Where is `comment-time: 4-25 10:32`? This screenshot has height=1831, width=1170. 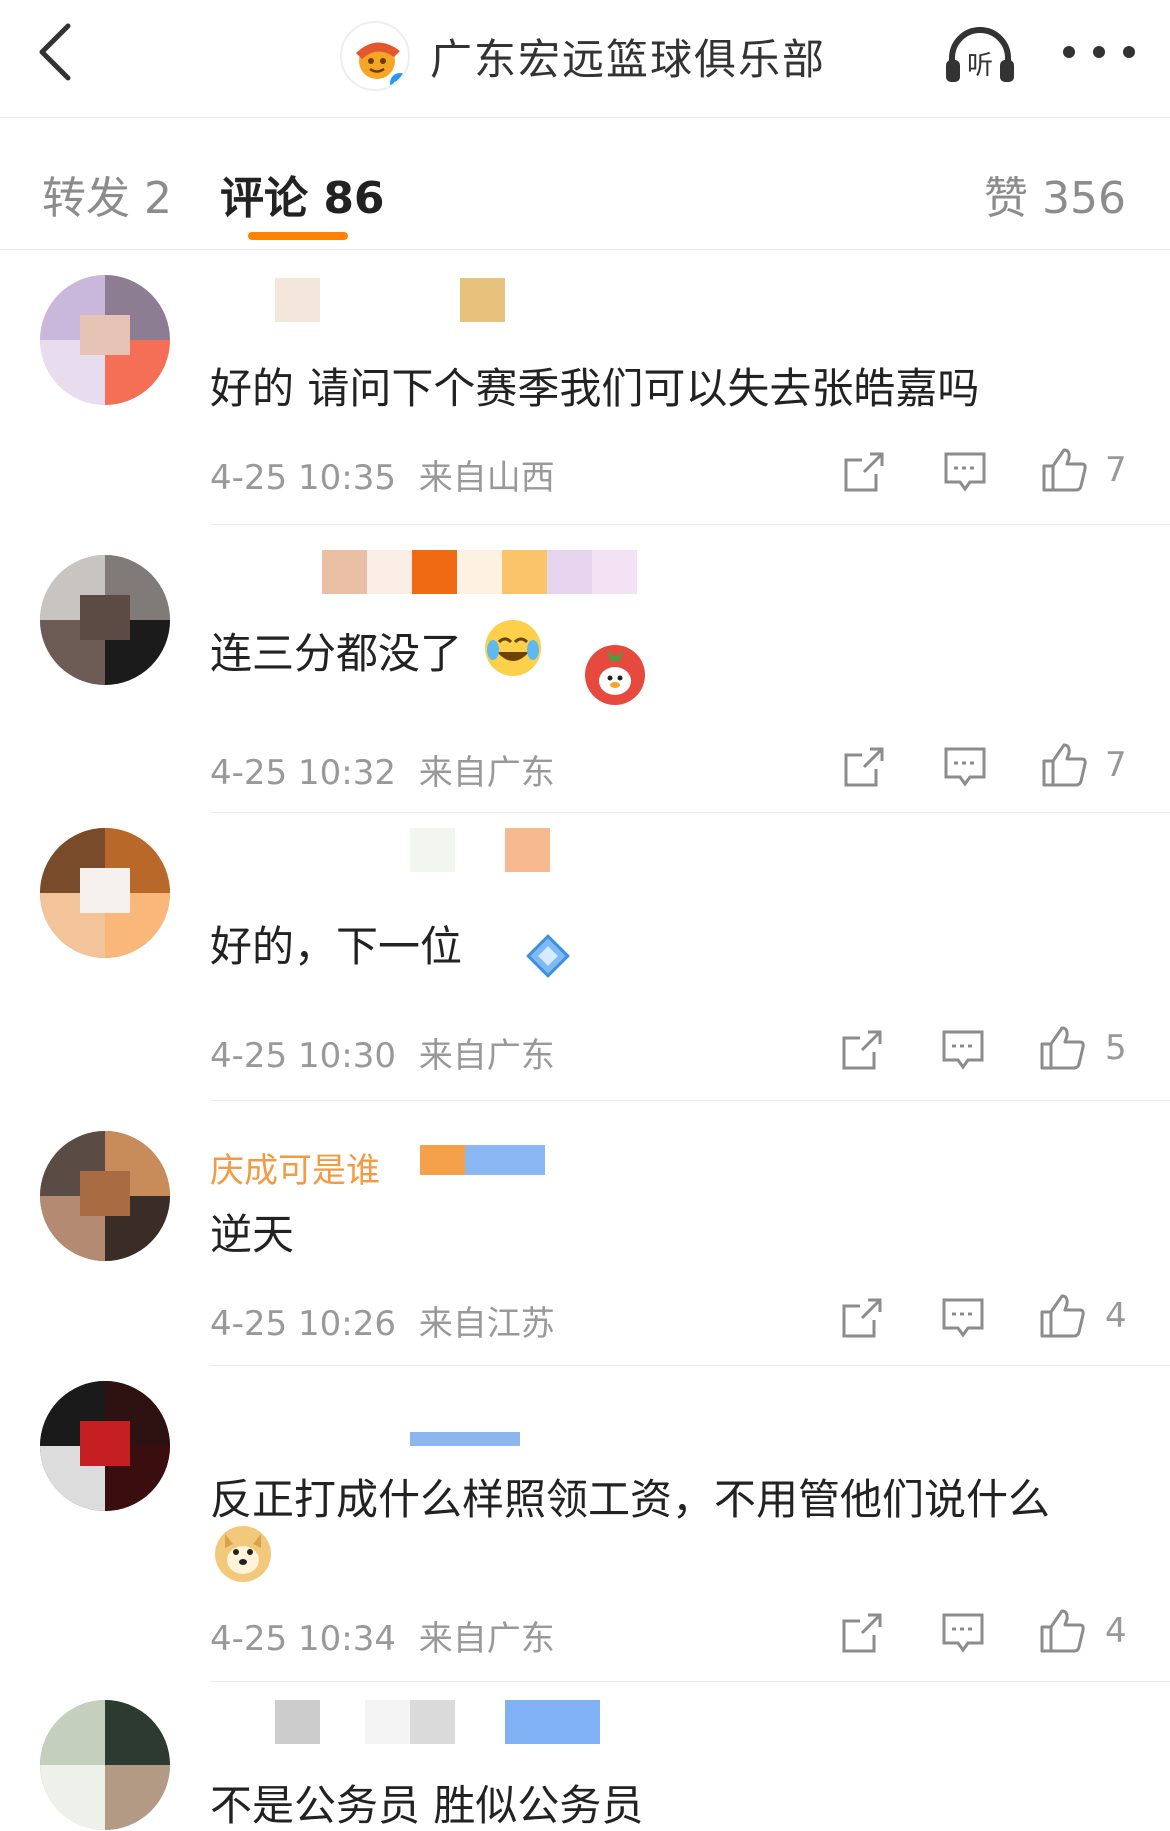
comment-time: 4-25 10:32 is located at coordinates (303, 773).